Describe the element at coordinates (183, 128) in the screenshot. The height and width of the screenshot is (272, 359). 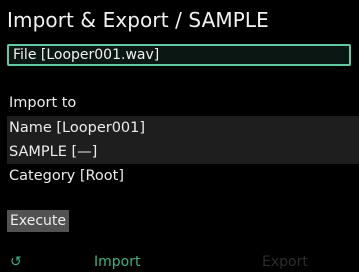
I see `name-field: Name [Looper001]` at that location.